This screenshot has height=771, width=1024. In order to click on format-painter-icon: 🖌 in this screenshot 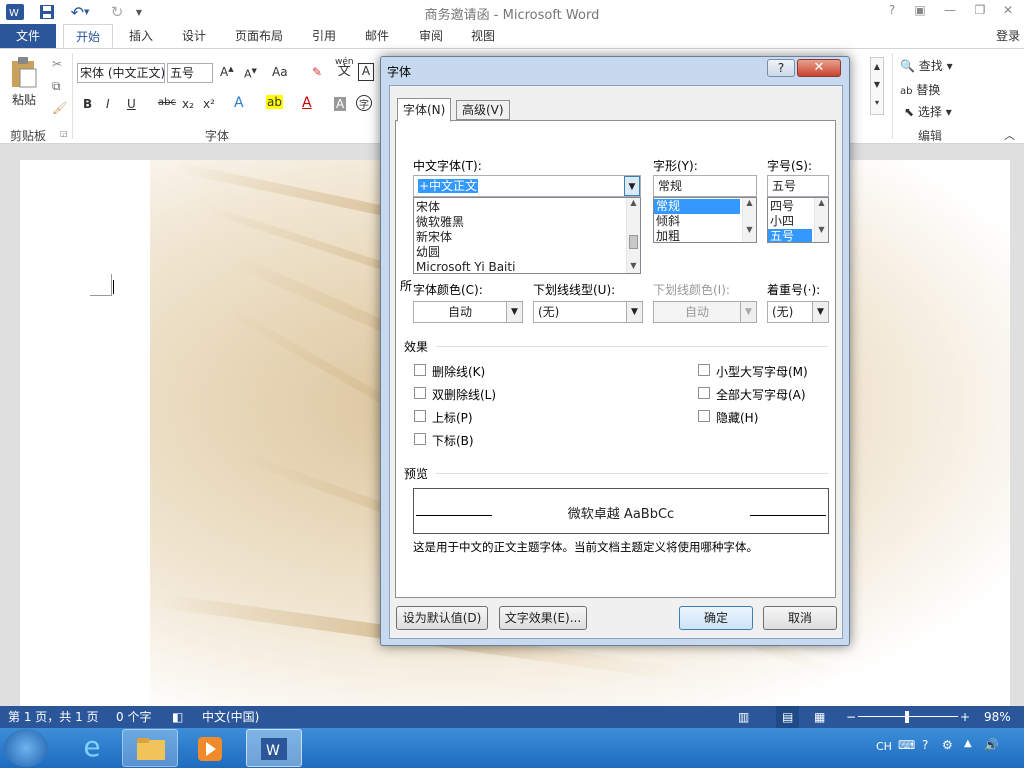, I will do `click(59, 108)`.